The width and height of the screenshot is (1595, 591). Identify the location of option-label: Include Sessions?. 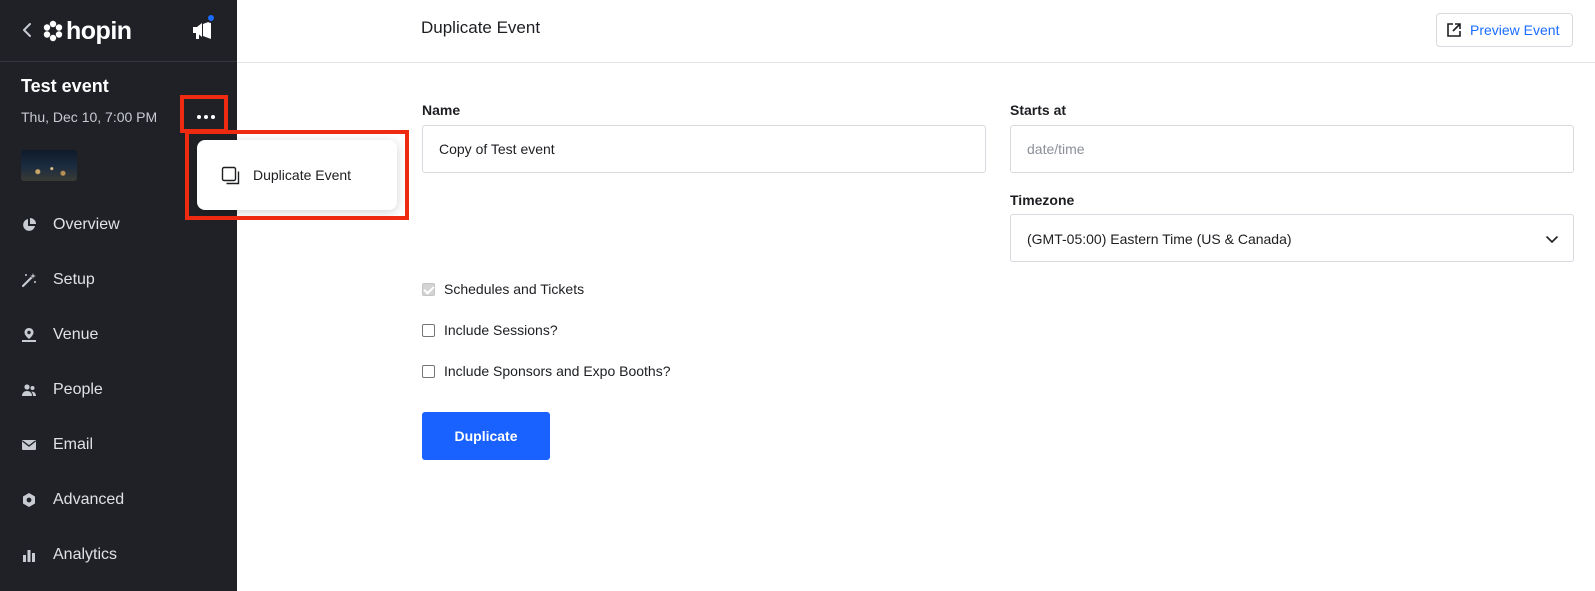
(501, 330).